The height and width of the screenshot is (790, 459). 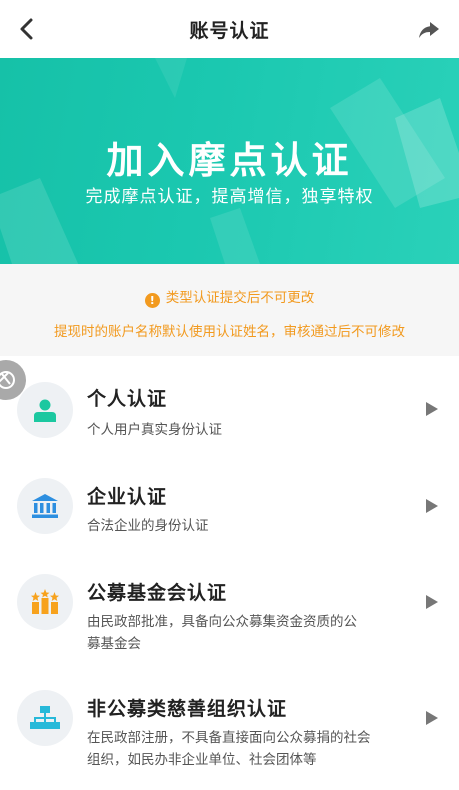 I want to click on item-title: 企业认证, so click(x=127, y=497).